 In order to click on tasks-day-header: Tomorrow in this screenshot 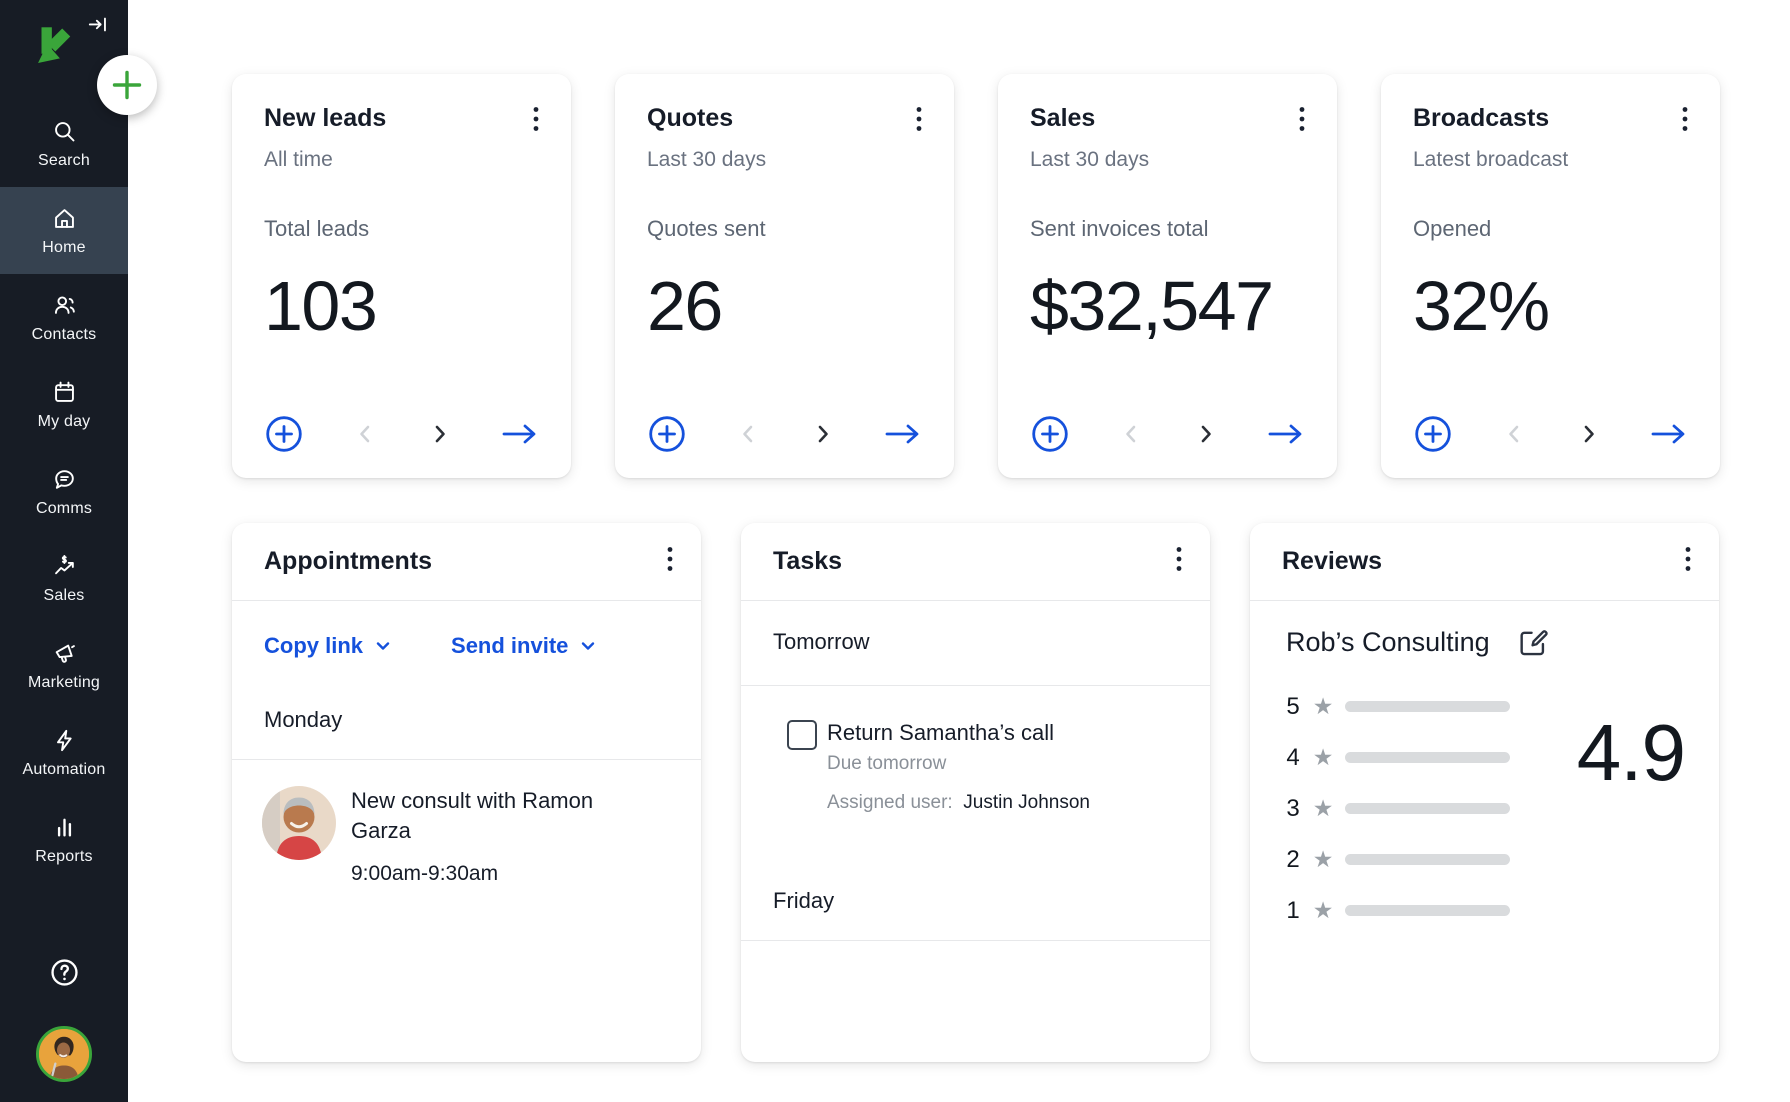, I will do `click(821, 641)`.